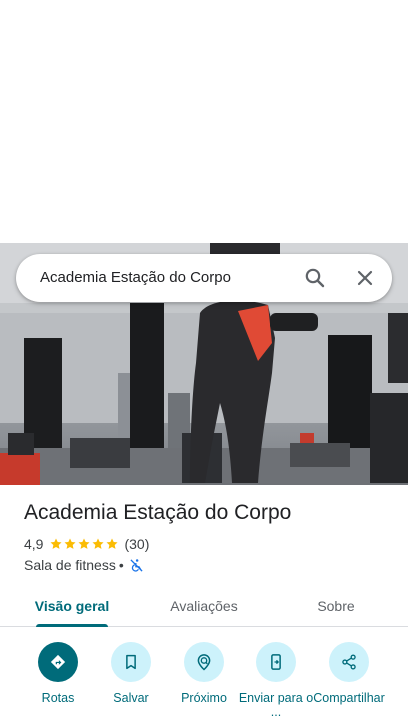 The image size is (408, 726). Describe the element at coordinates (136, 565) in the screenshot. I see `not-wheelchair-accessible-icon` at that location.